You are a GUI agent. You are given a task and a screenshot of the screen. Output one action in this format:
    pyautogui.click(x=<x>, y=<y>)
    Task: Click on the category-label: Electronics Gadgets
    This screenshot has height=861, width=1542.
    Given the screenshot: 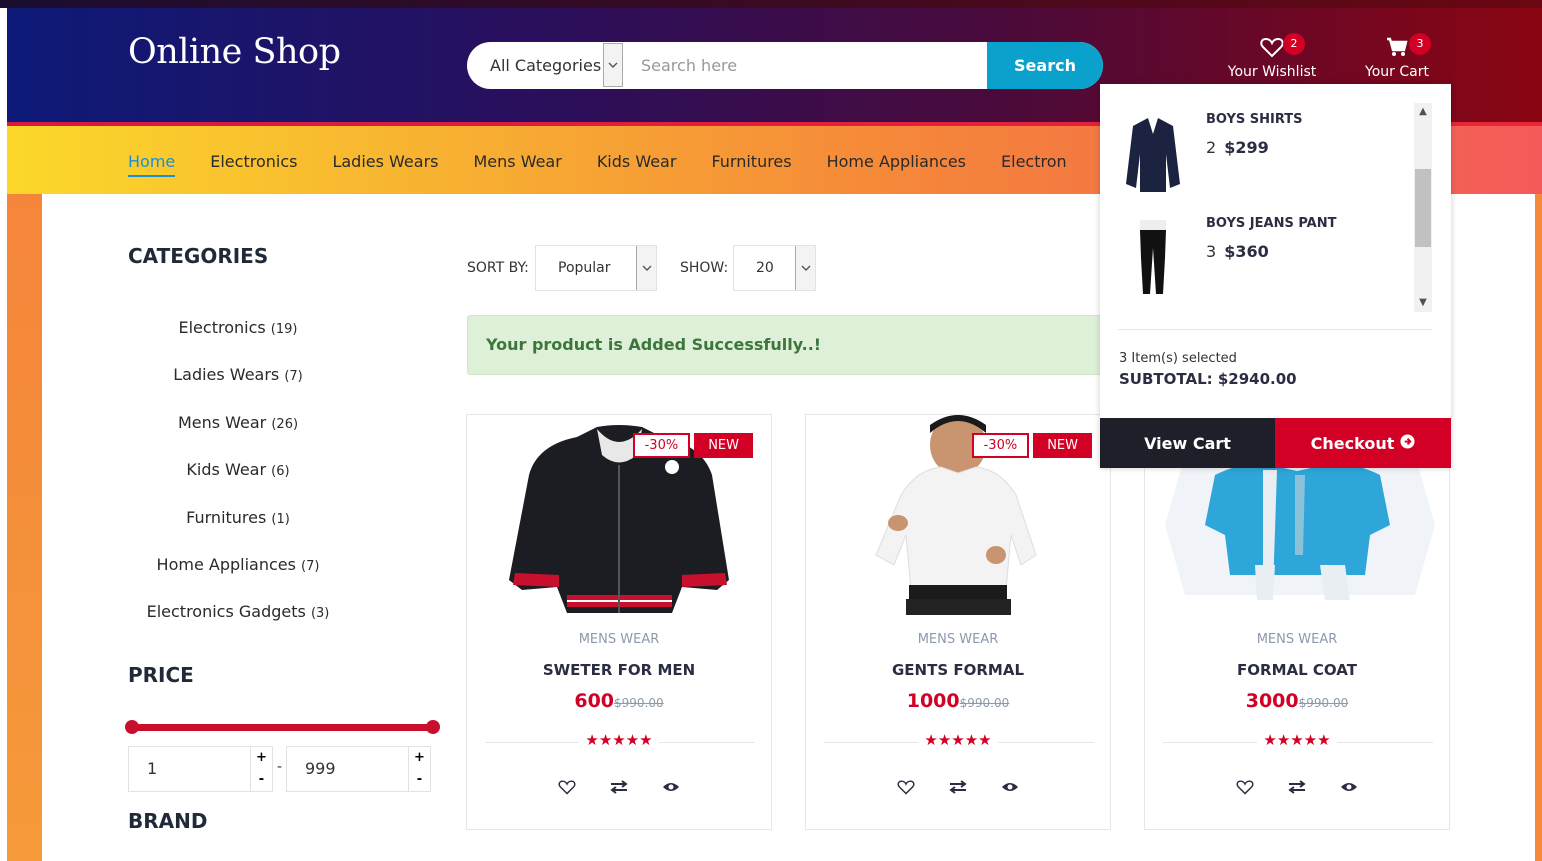 What is the action you would take?
    pyautogui.click(x=226, y=612)
    